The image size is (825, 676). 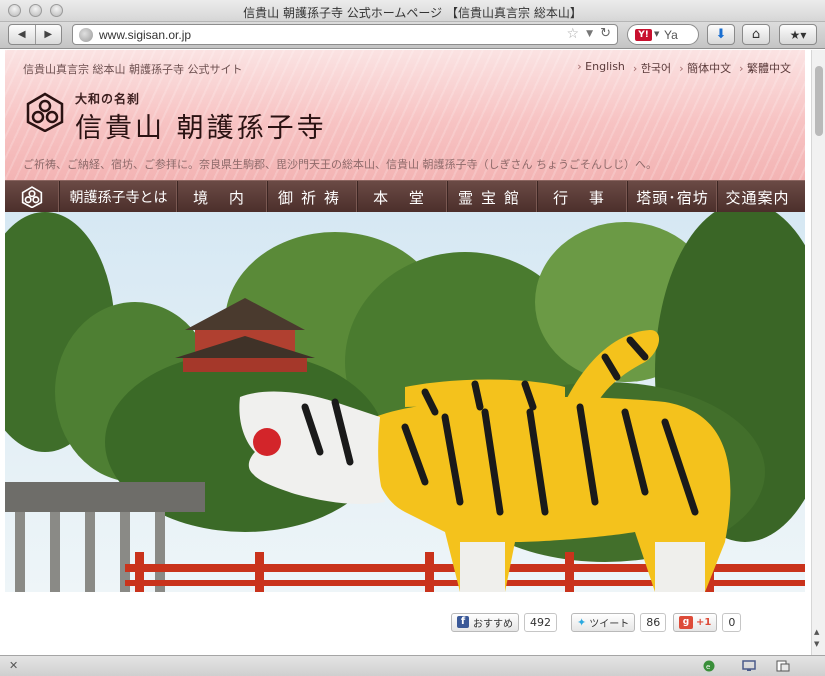 I want to click on yahoo-engine-icon: Y!, so click(x=643, y=35).